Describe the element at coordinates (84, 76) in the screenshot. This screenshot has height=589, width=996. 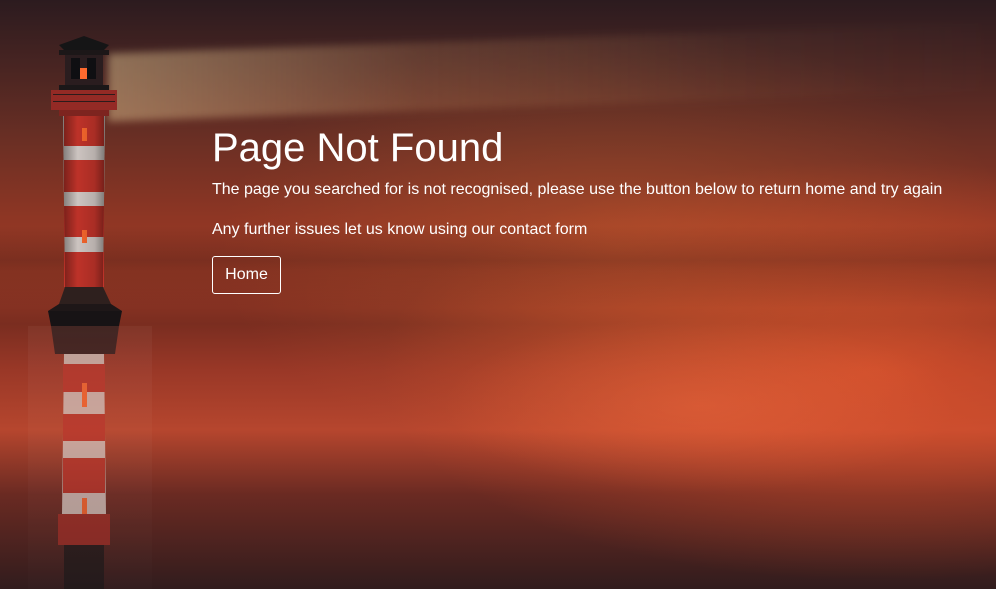
I see `lighthouse-top` at that location.